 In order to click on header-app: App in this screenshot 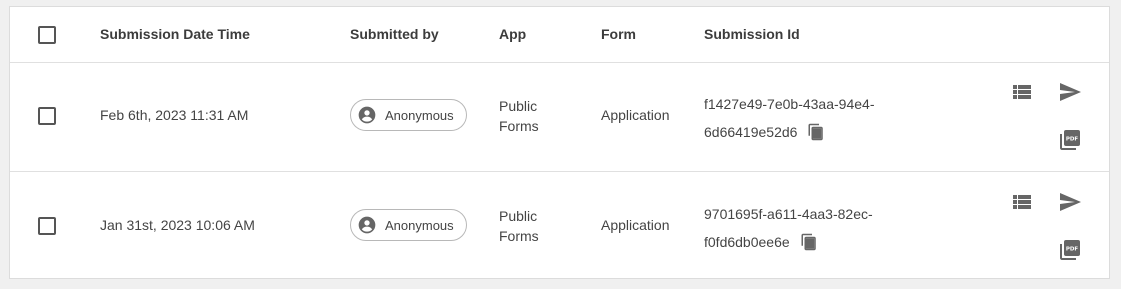, I will do `click(512, 34)`.